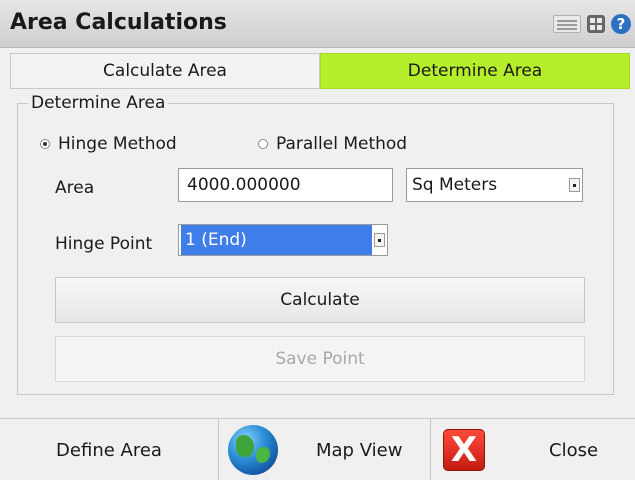 This screenshot has width=635, height=480. I want to click on hinge-point-select: 1 (End), so click(283, 240).